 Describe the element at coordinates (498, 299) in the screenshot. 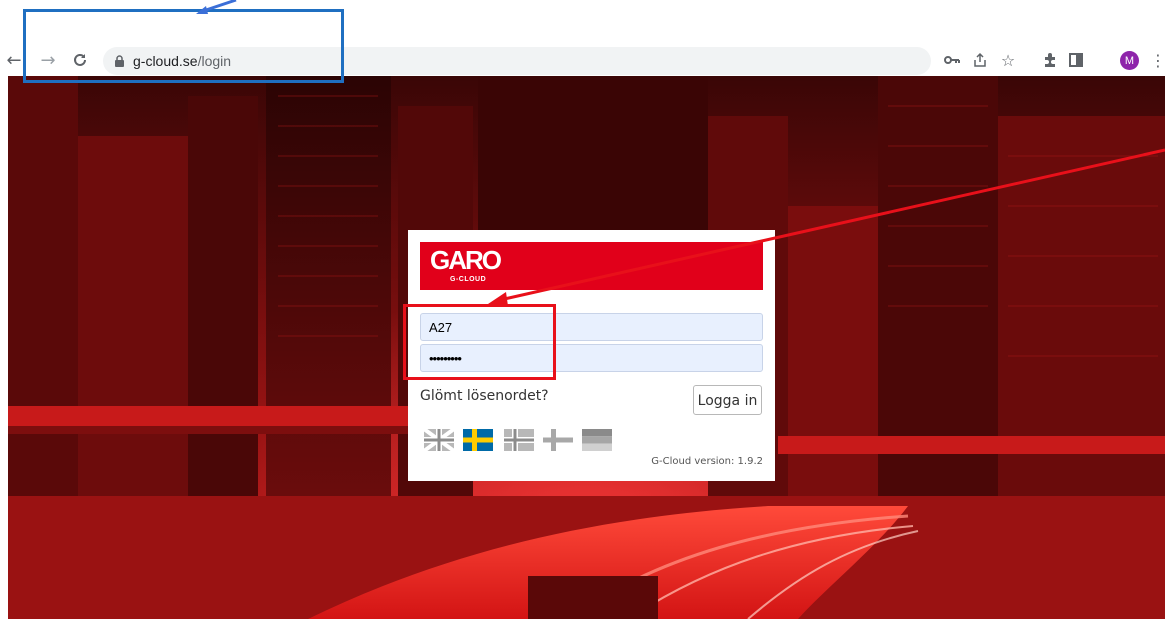

I see `annotation-arrowhead-red` at that location.